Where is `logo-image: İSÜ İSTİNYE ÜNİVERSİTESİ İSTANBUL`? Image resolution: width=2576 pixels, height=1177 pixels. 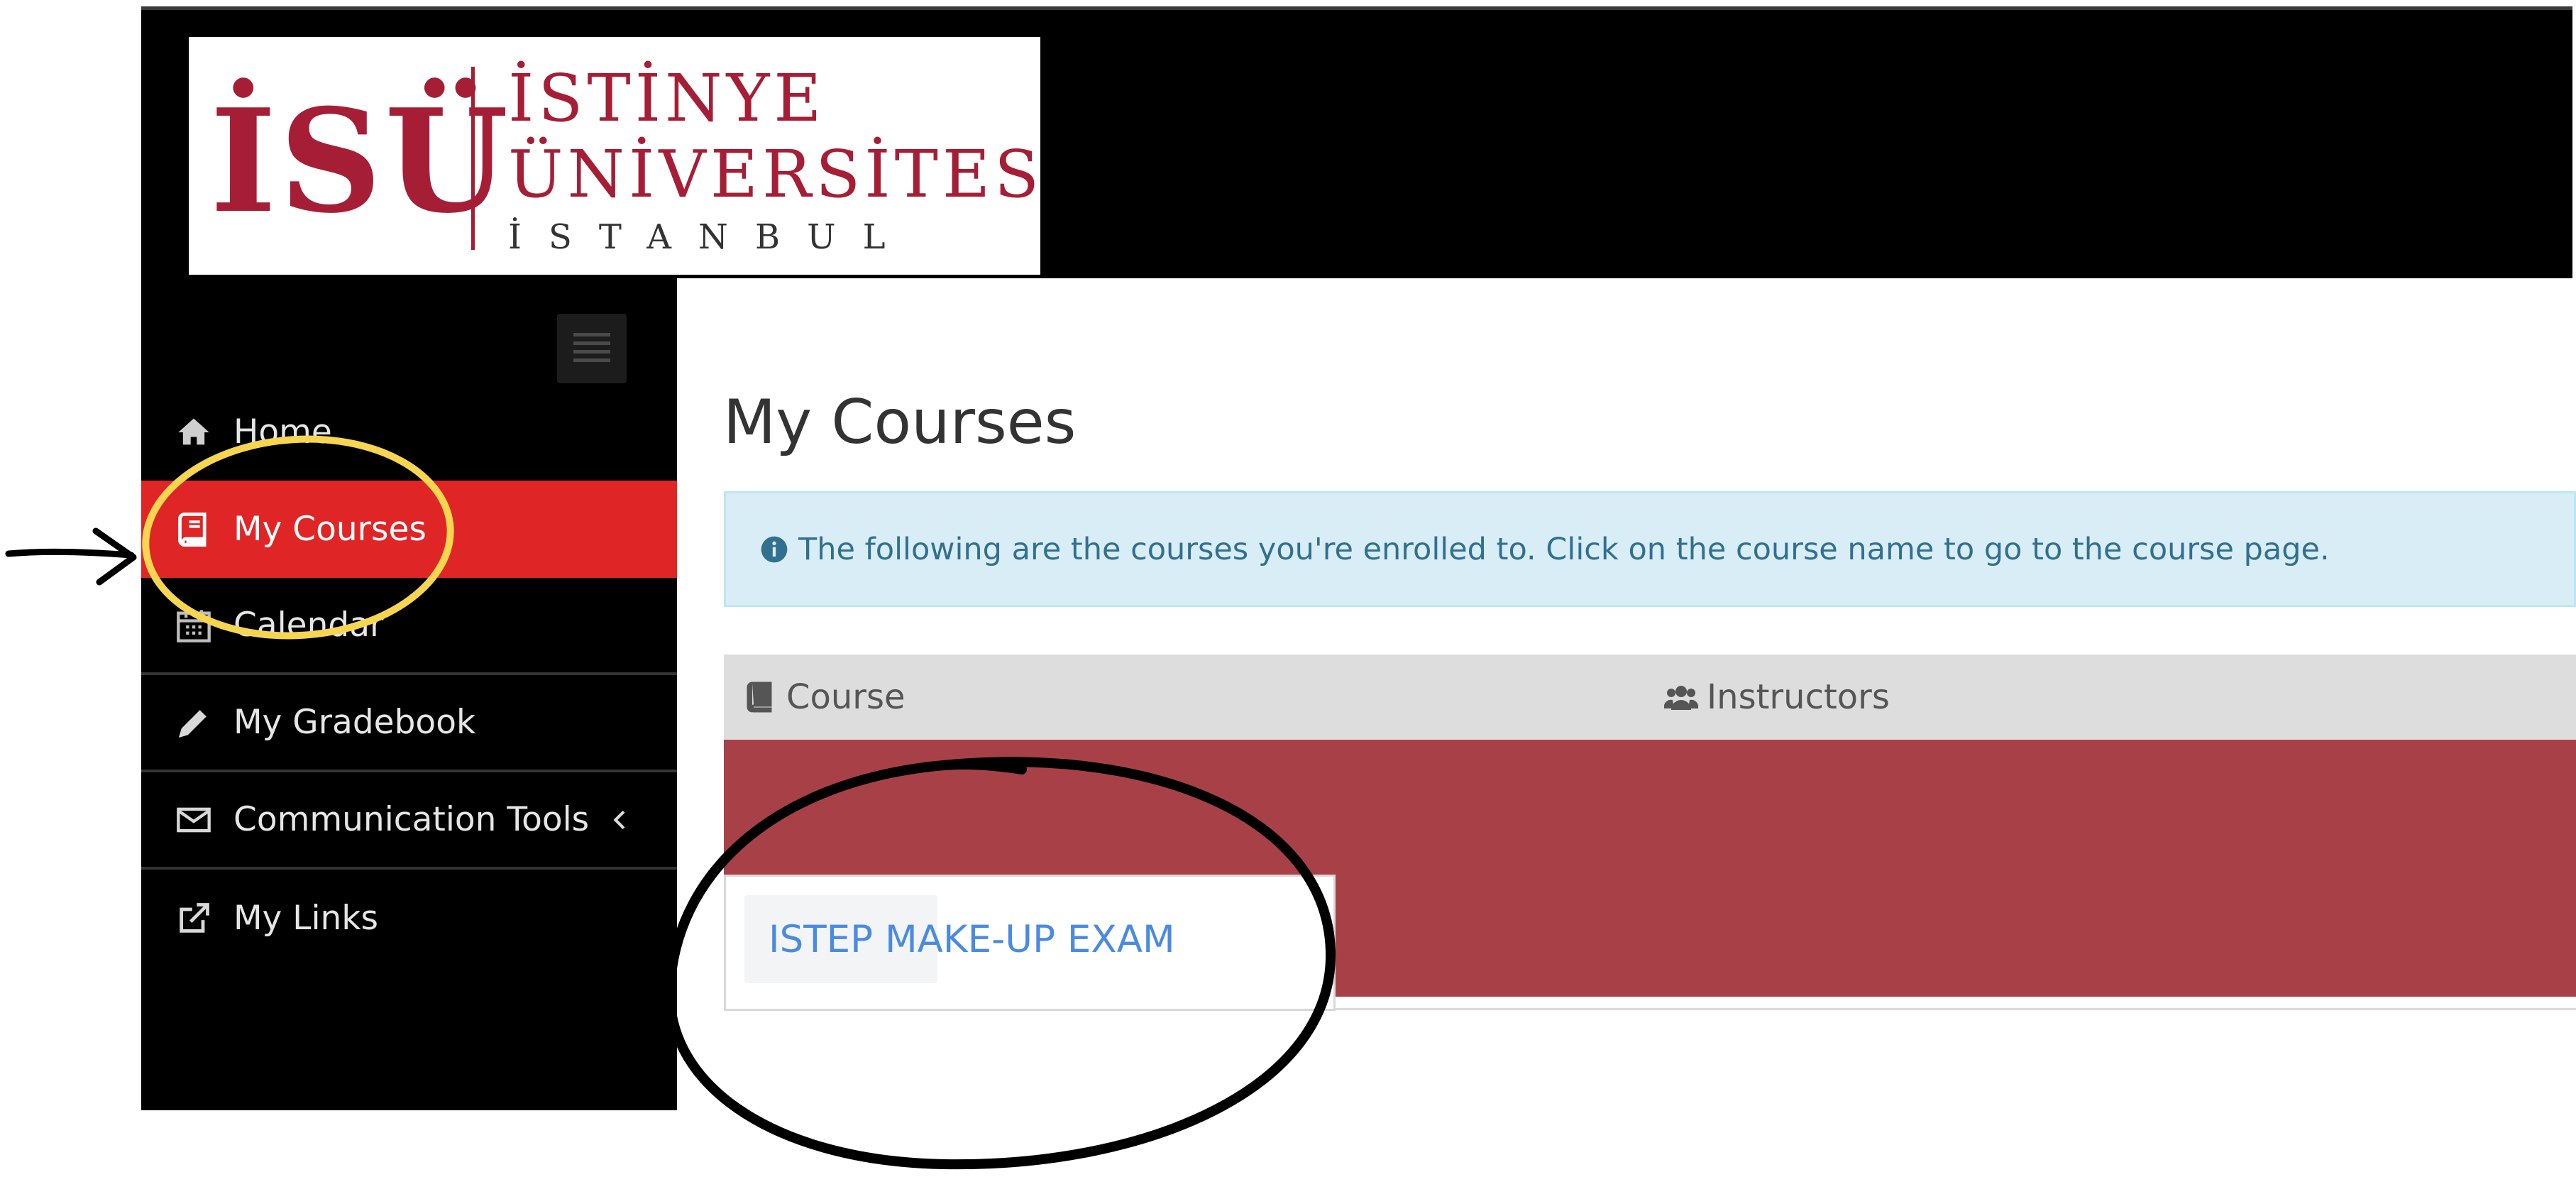
logo-image: İSÜ İSTİNYE ÜNİVERSİTESİ İSTANBUL is located at coordinates (625, 158).